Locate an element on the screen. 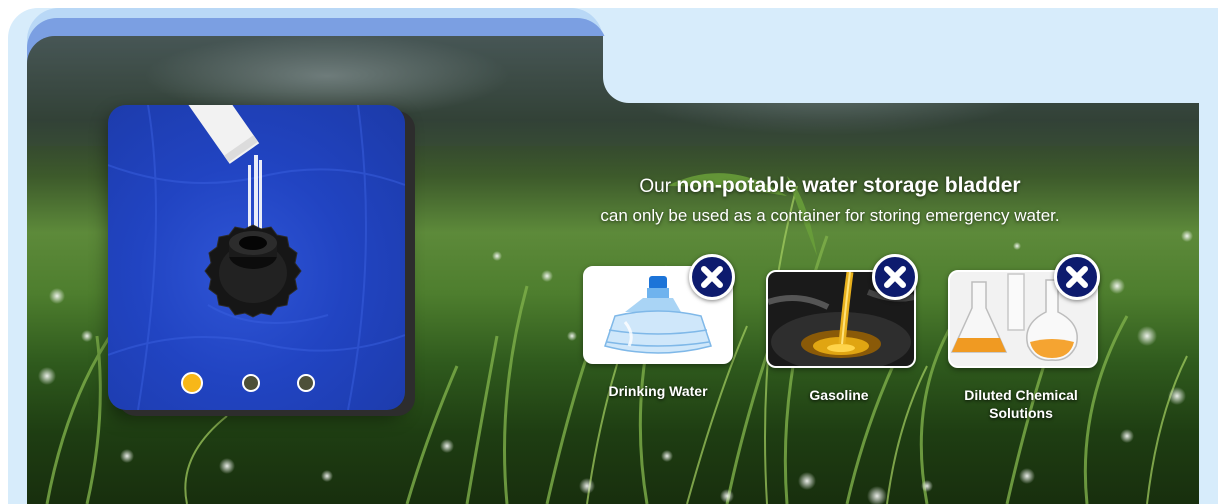 The width and height of the screenshot is (1218, 504). item-label-gasoline: Gasoline is located at coordinates (839, 395).